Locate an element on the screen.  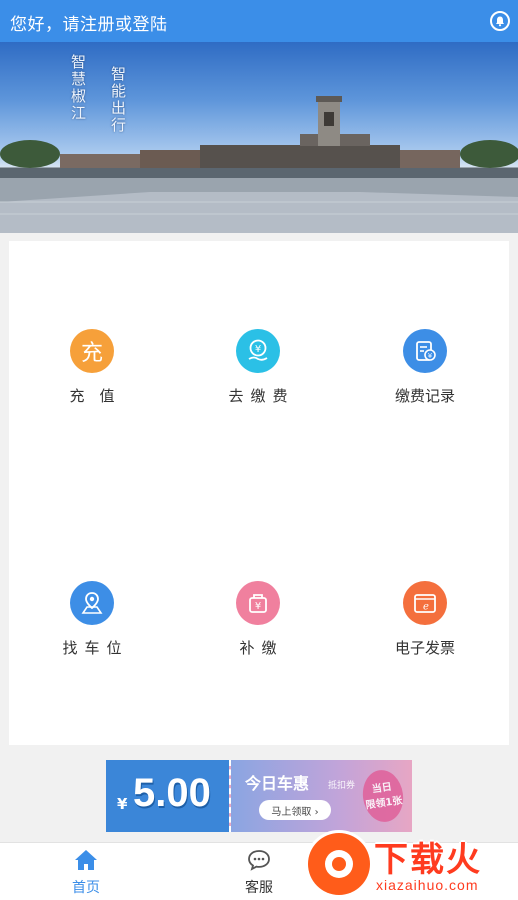
menu-e-invoice: e 电子发票 is located at coordinates (425, 619).